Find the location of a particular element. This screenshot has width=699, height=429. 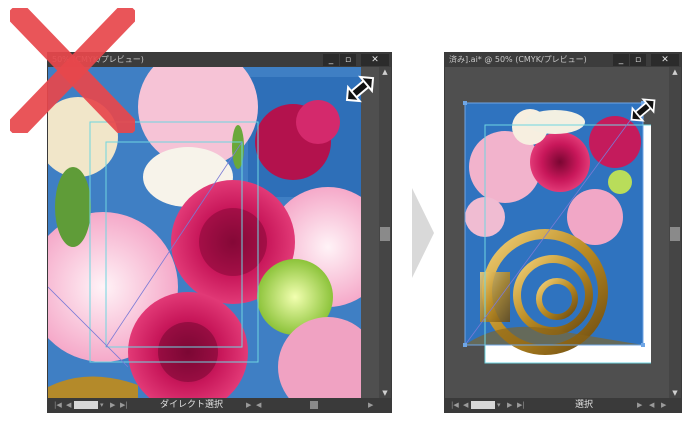

x-mark-icon is located at coordinates (72, 70).